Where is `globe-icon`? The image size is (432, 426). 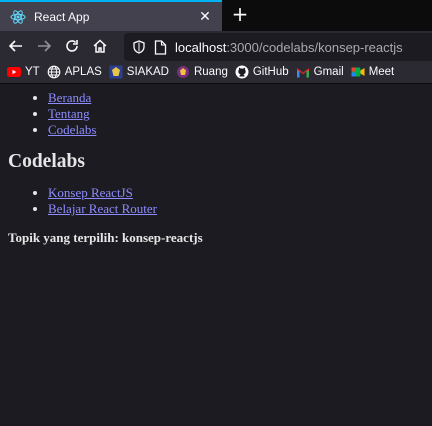
globe-icon is located at coordinates (54, 72).